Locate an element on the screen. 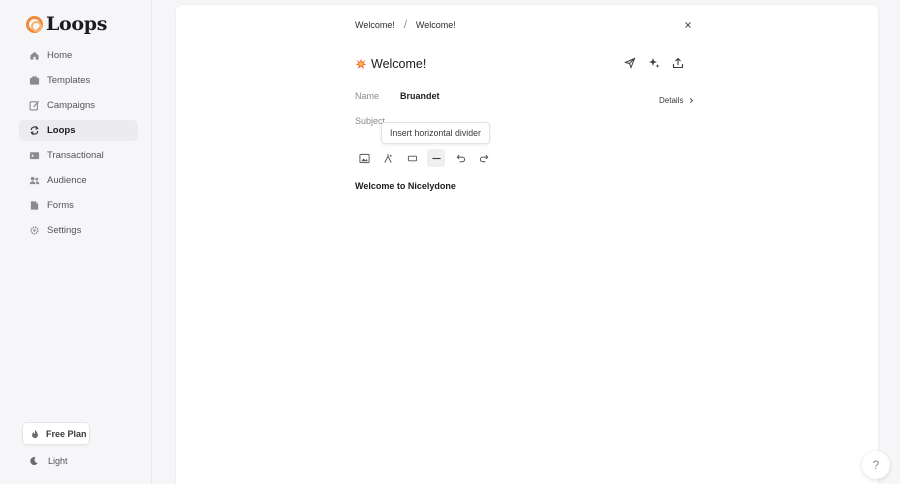  paper-plane-icon is located at coordinates (629, 63).